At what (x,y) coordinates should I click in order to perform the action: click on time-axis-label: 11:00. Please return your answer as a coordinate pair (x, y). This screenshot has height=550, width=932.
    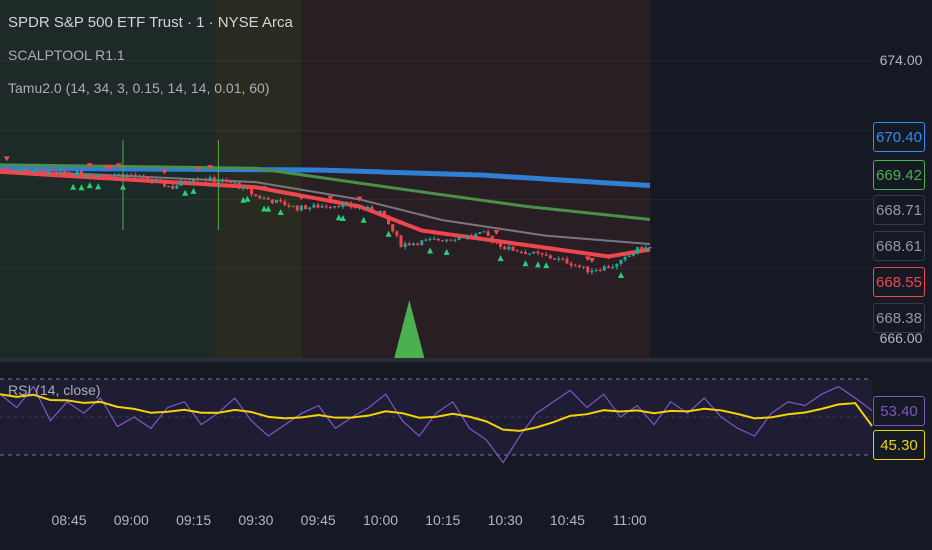
    Looking at the image, I should click on (629, 520).